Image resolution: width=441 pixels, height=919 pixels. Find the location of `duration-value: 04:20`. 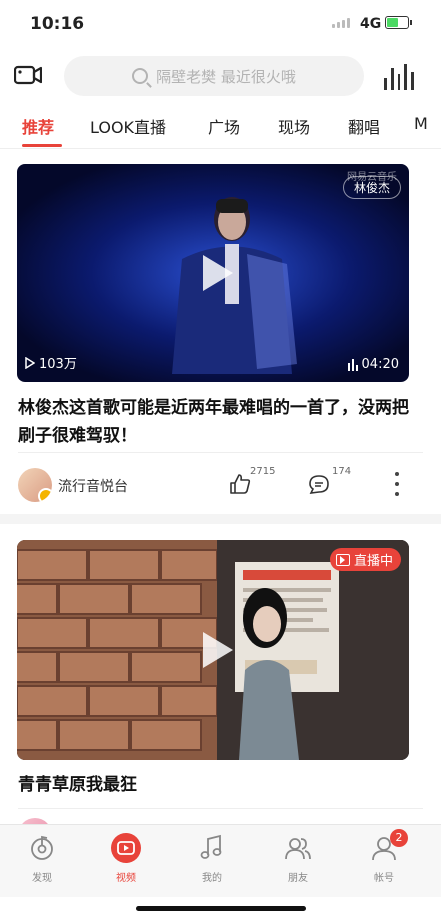

duration-value: 04:20 is located at coordinates (380, 364).